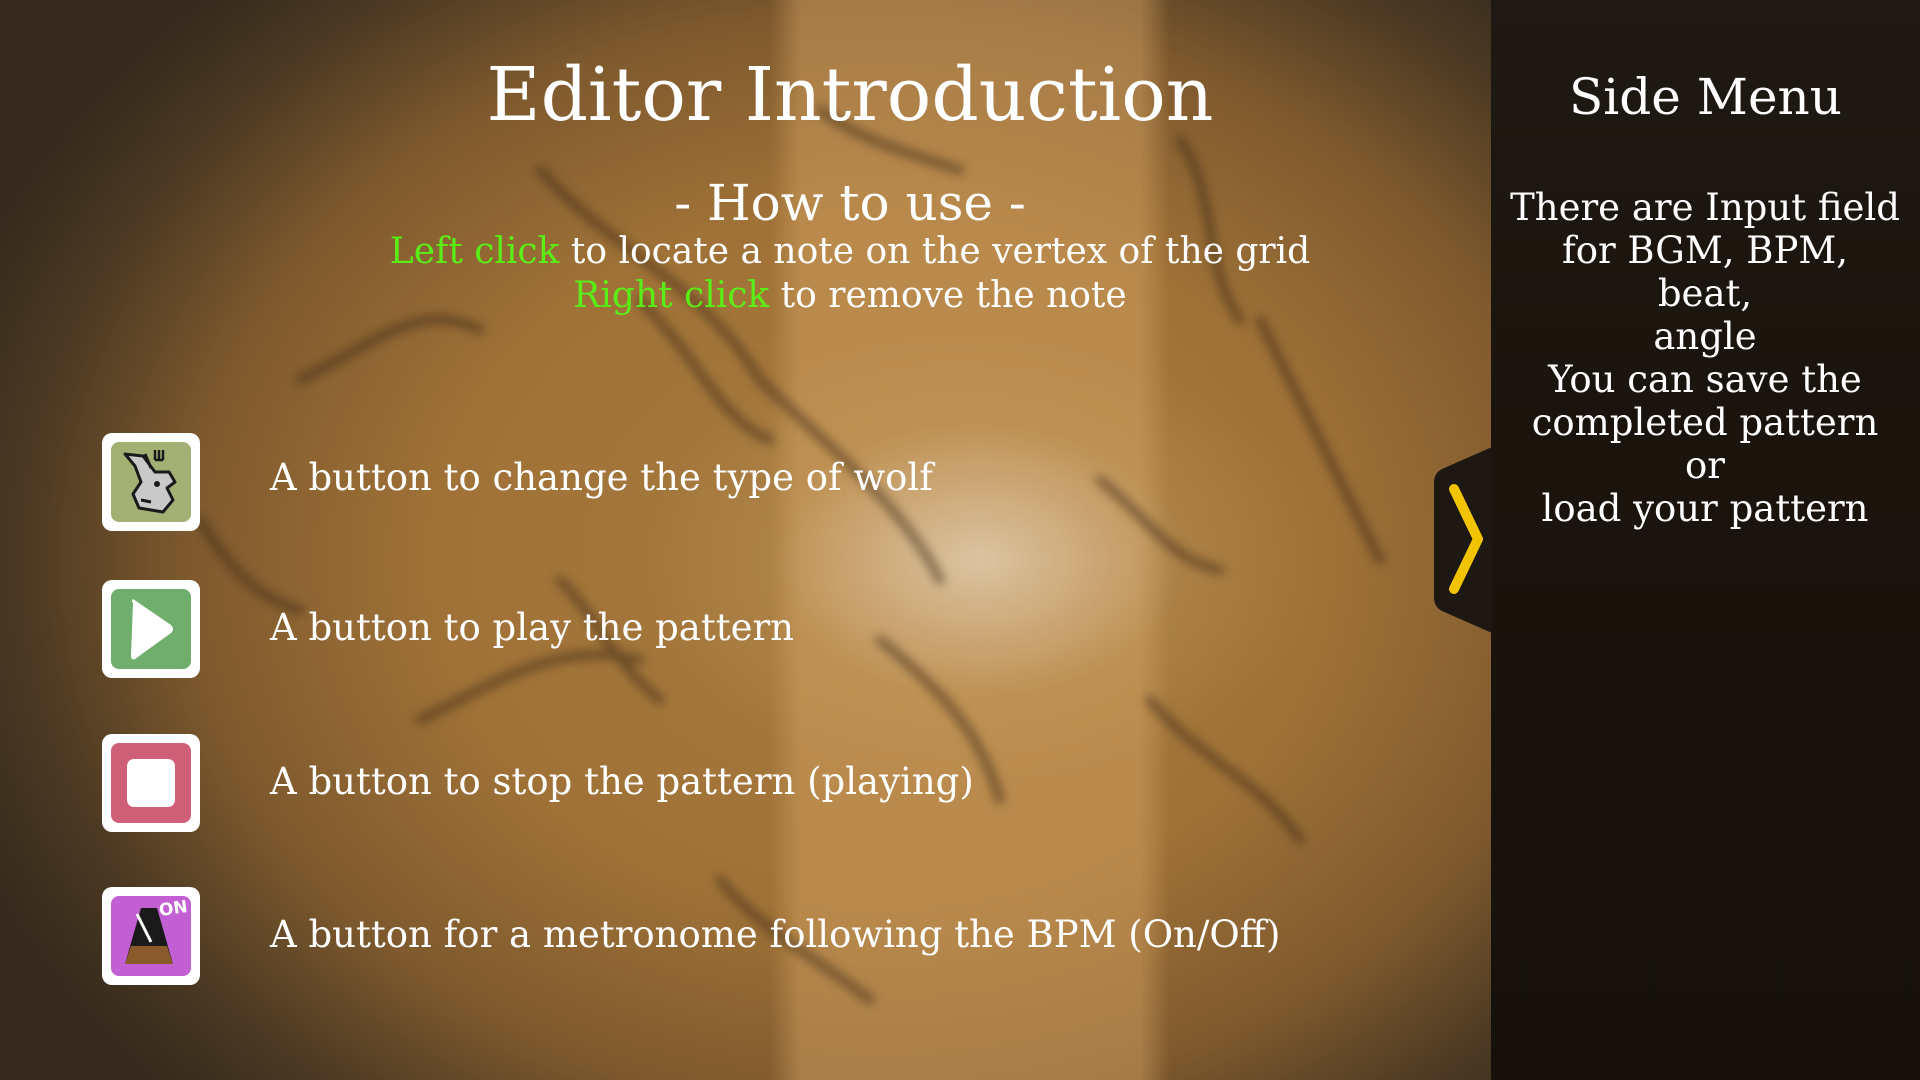  I want to click on left-click-highlight: Left click, so click(474, 251).